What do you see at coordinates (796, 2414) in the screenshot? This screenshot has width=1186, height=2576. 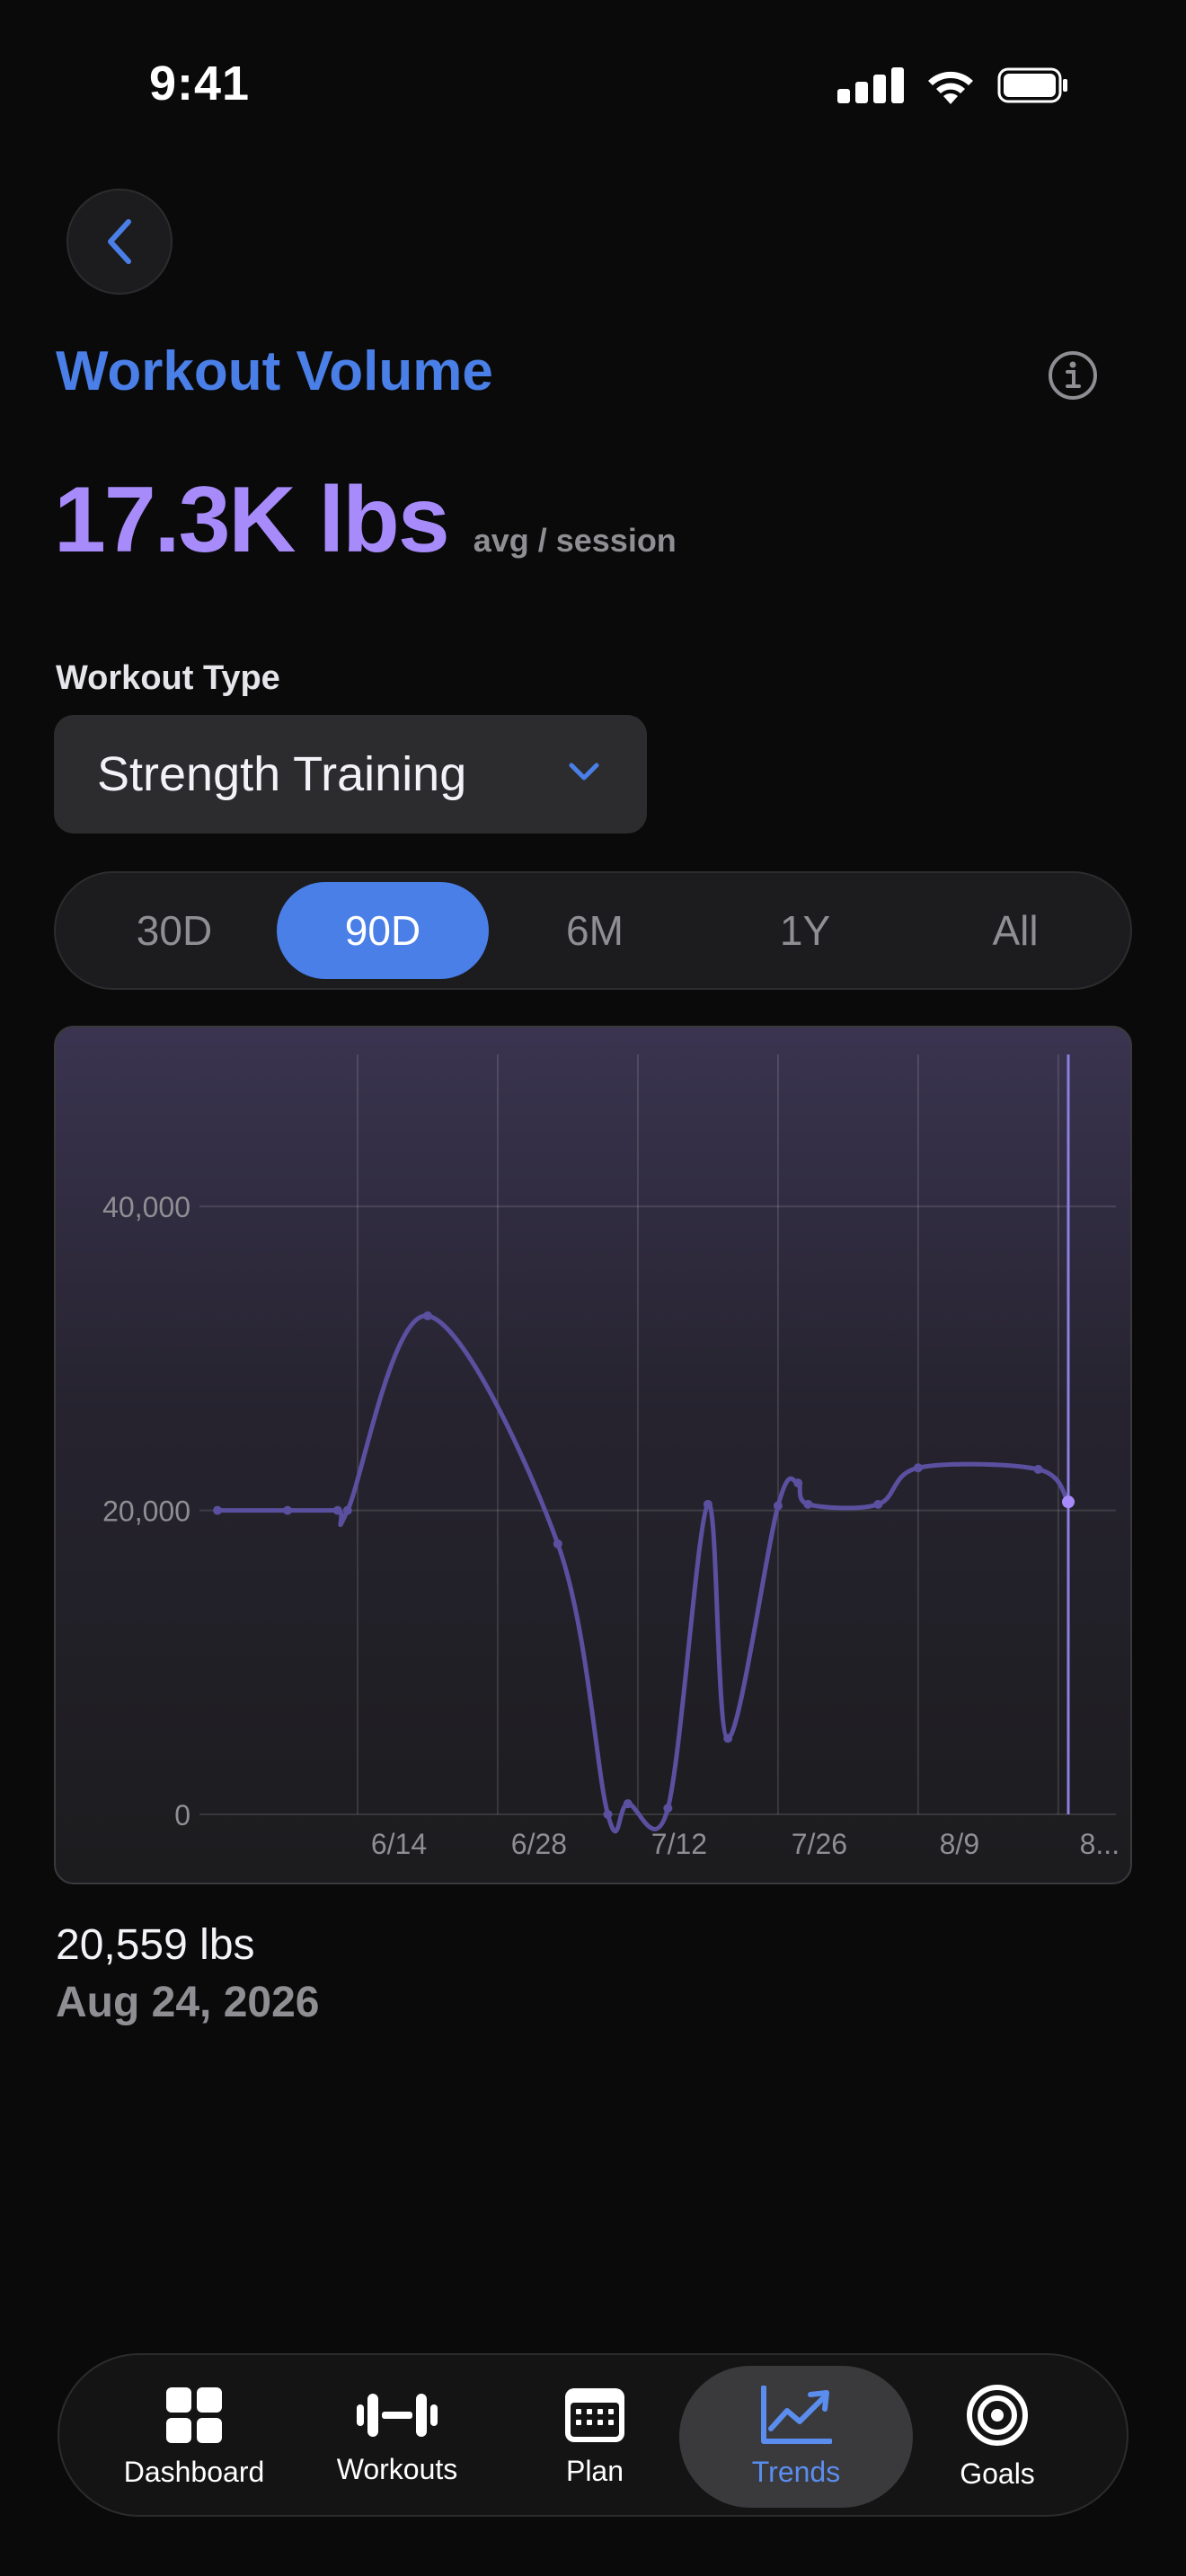 I see `trend-chart-icon` at bounding box center [796, 2414].